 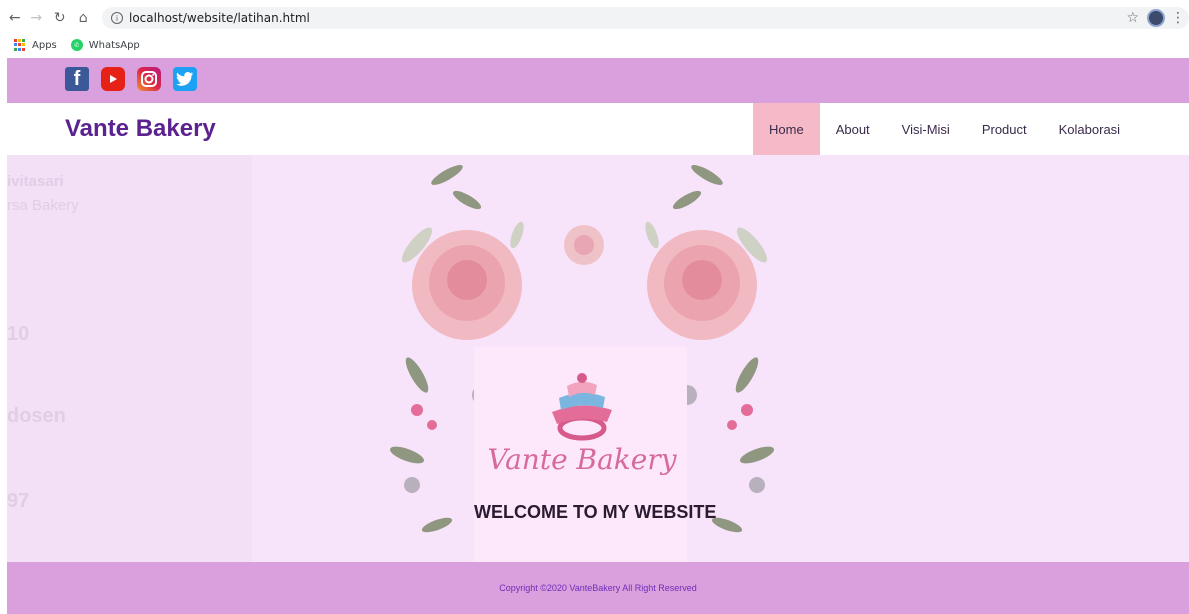 What do you see at coordinates (43, 205) in the screenshot?
I see `ghost-text: rsa Bakery` at bounding box center [43, 205].